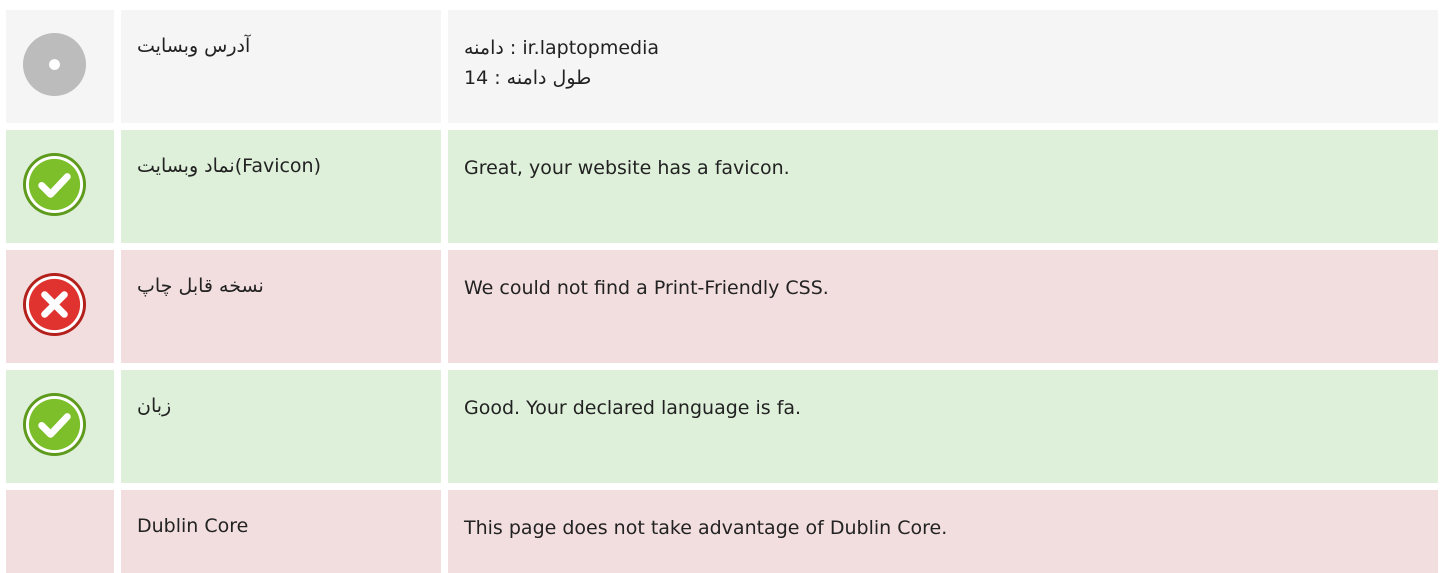 The width and height of the screenshot is (1450, 573). What do you see at coordinates (193, 526) in the screenshot?
I see `row-label: Dublin Core` at bounding box center [193, 526].